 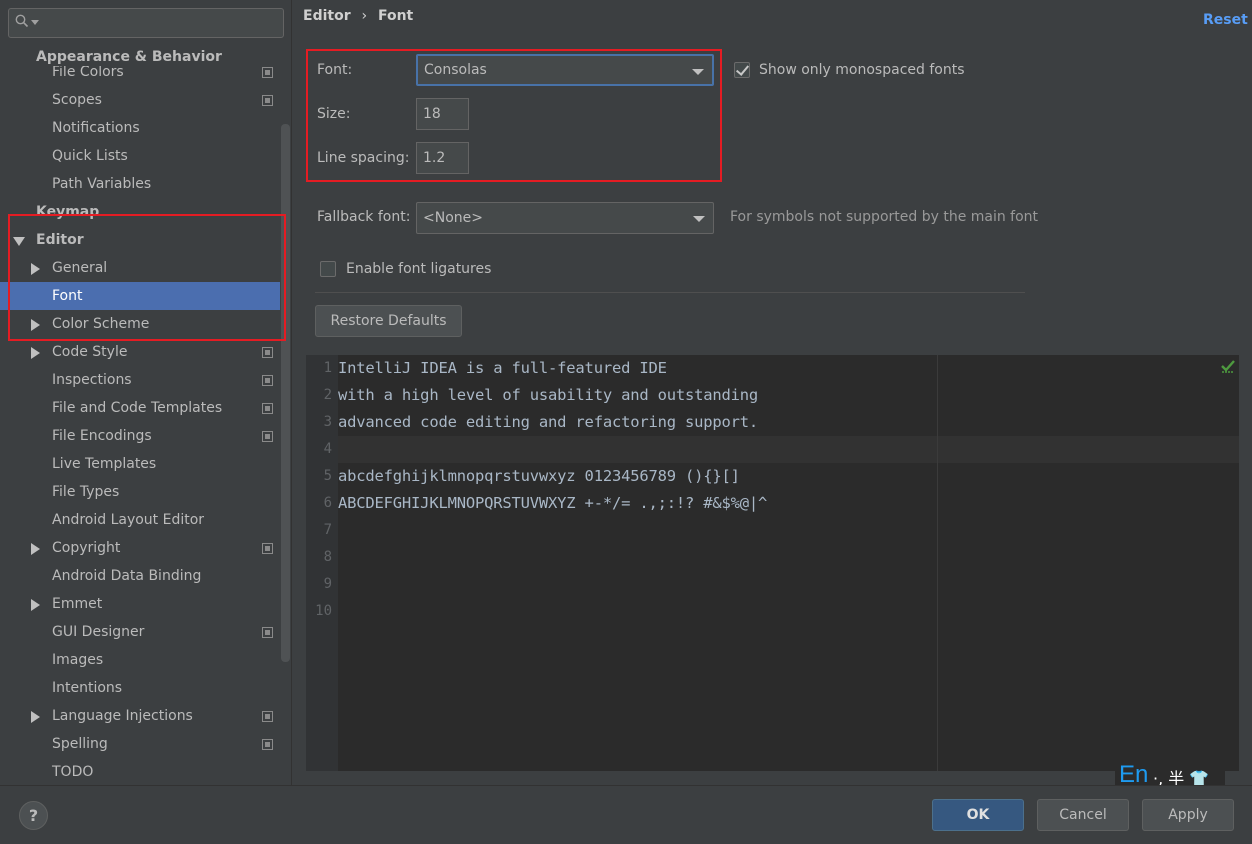 I want to click on sidebar-item-label: Path Variables, so click(x=102, y=184).